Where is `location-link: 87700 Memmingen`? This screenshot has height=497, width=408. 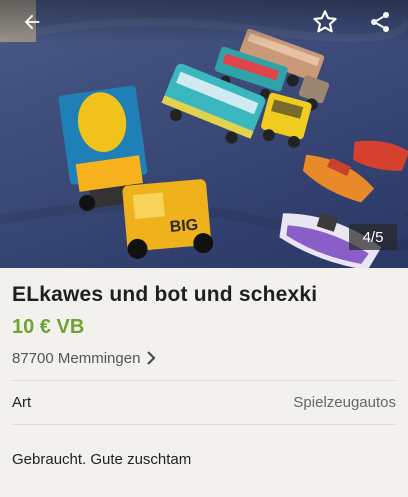 location-link: 87700 Memmingen is located at coordinates (84, 358).